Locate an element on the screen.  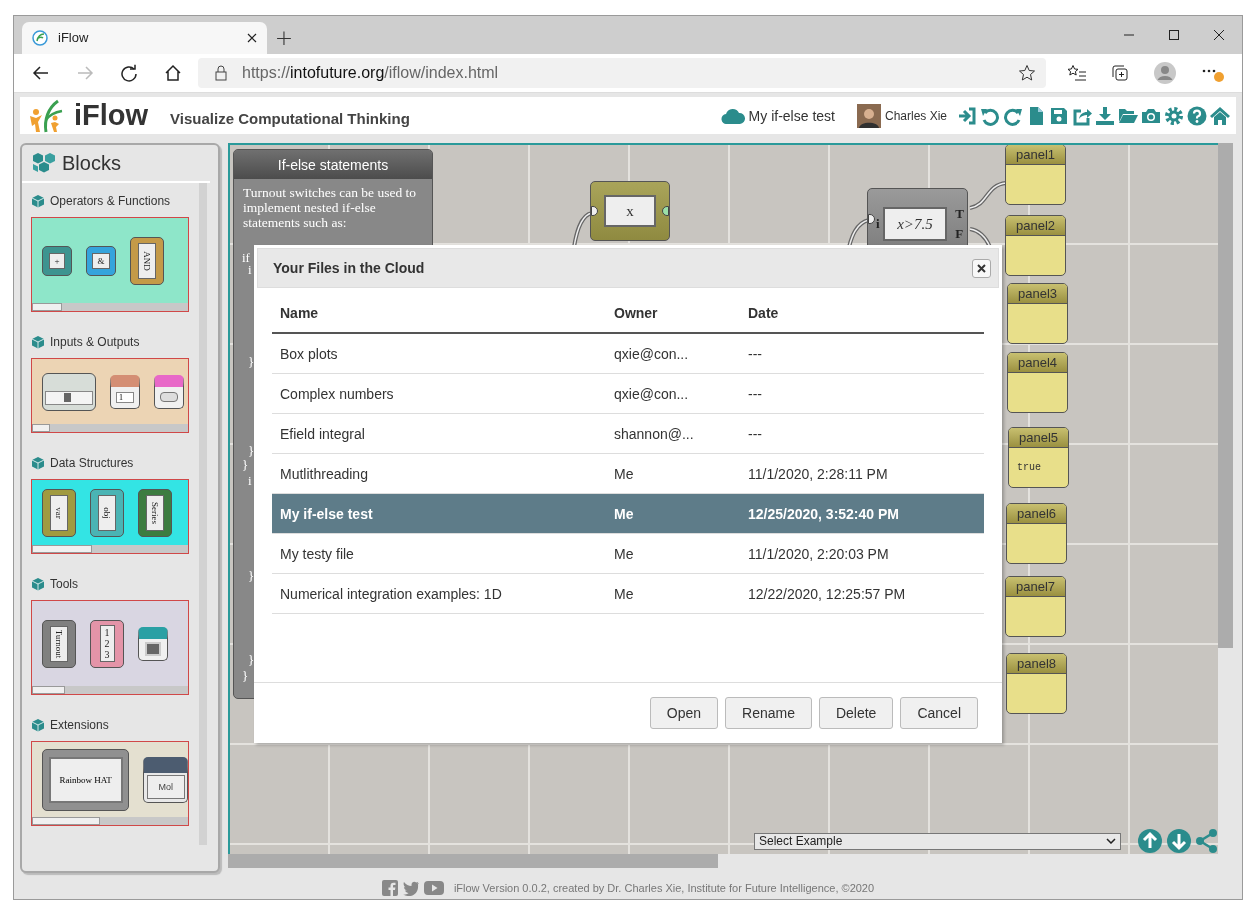
collections-icon is located at coordinates (1120, 72).